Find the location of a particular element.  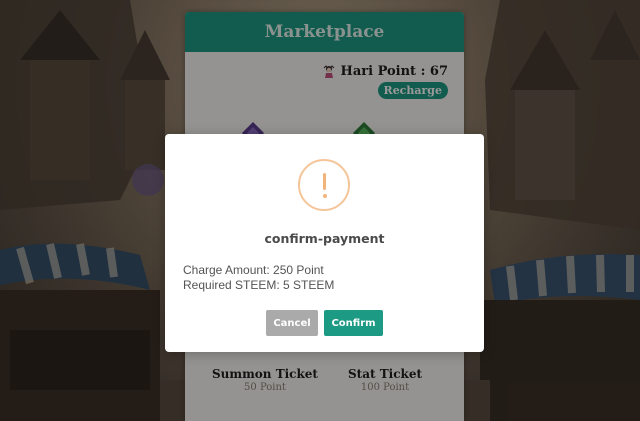

cancel-button: Cancel is located at coordinates (292, 323).